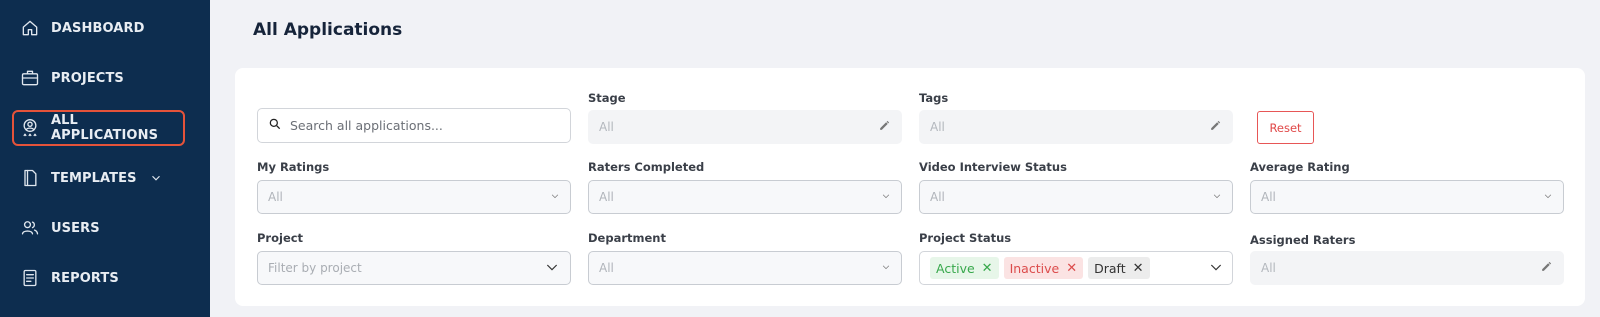 The width and height of the screenshot is (1600, 317). Describe the element at coordinates (315, 268) in the screenshot. I see `project-placeholder: Filter by project` at that location.